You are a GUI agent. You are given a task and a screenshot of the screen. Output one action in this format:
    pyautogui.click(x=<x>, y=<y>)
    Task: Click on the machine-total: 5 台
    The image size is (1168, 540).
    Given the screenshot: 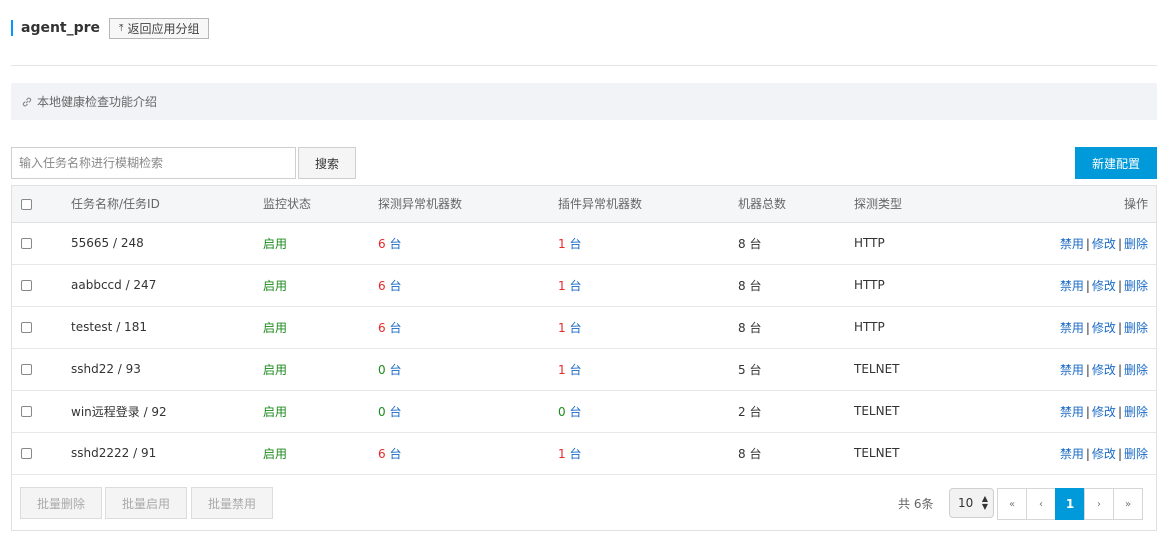 What is the action you would take?
    pyautogui.click(x=796, y=369)
    